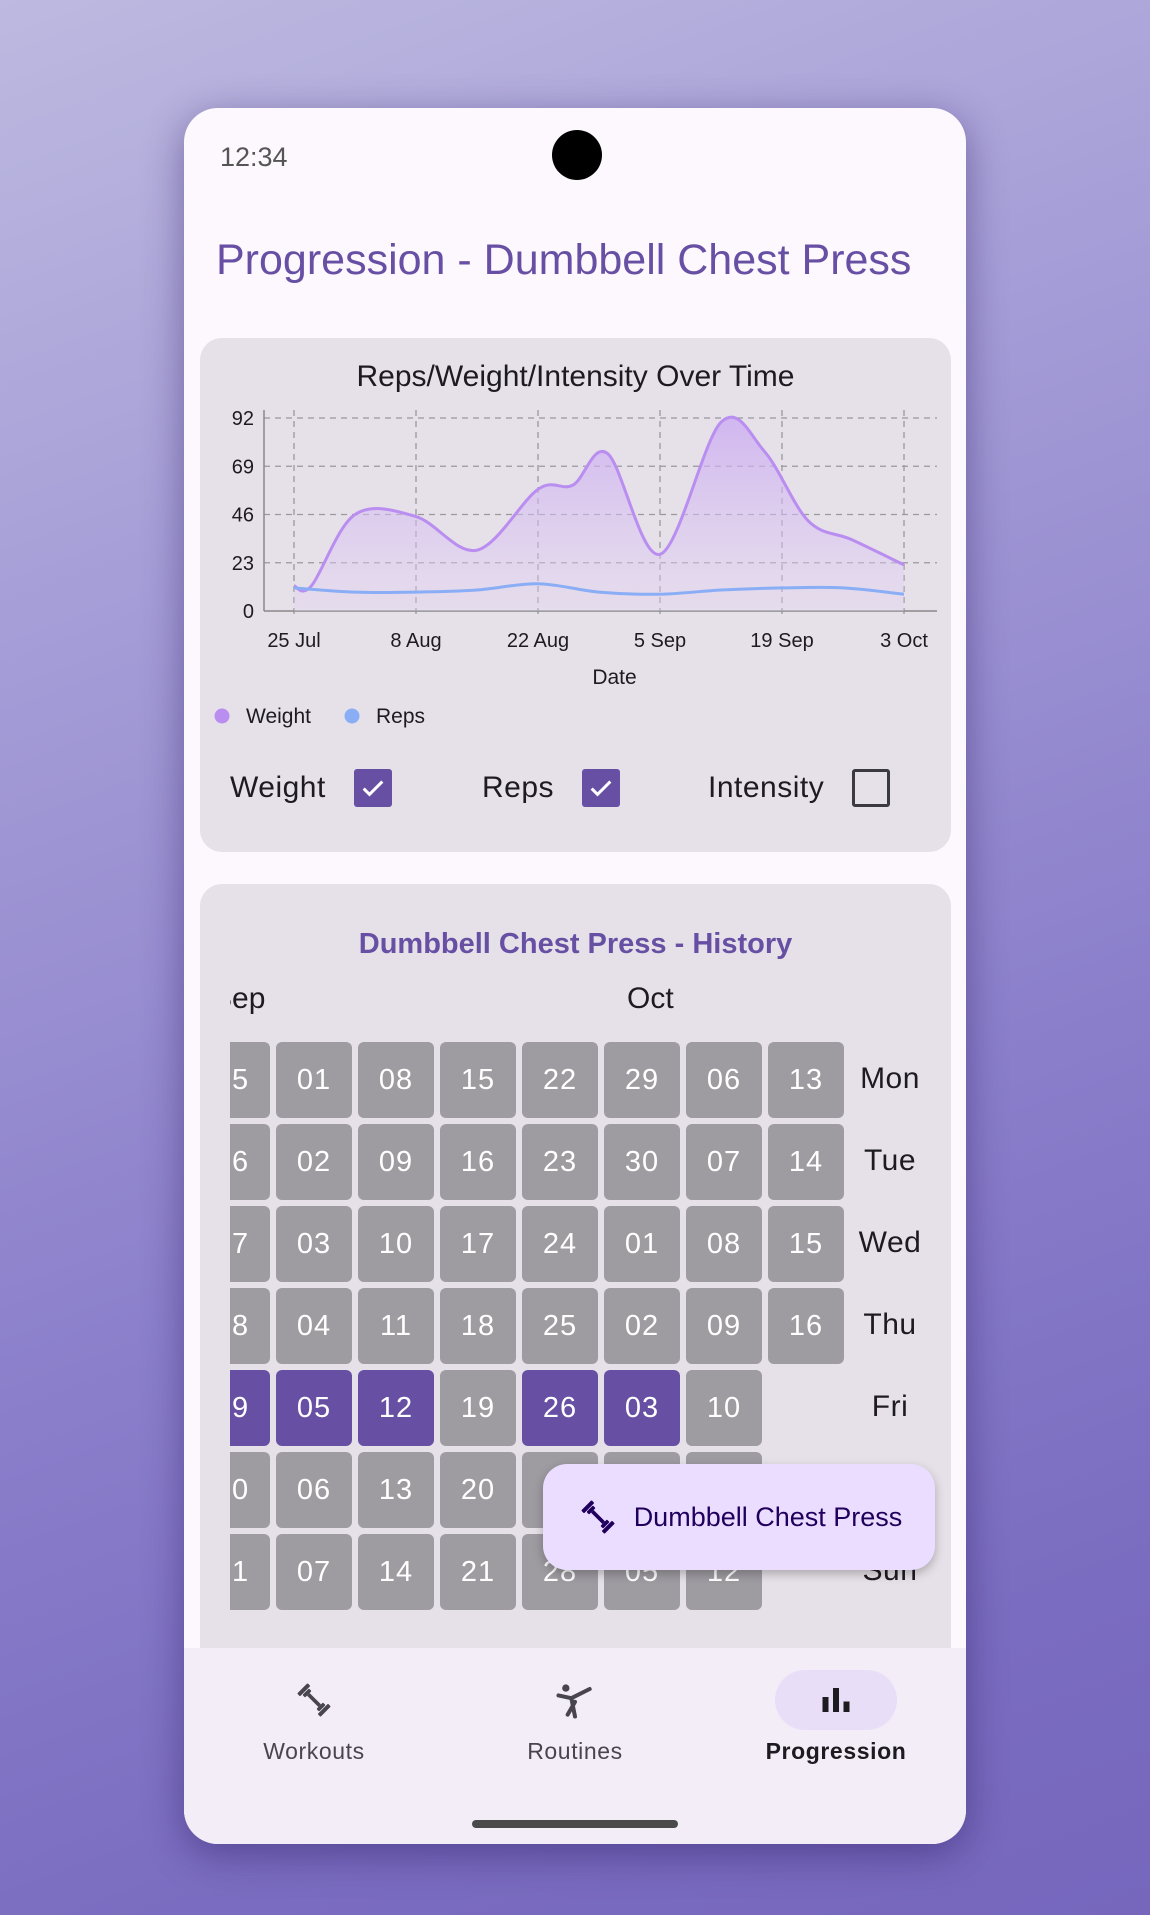 The image size is (1150, 1915). I want to click on weight-area, so click(599, 514).